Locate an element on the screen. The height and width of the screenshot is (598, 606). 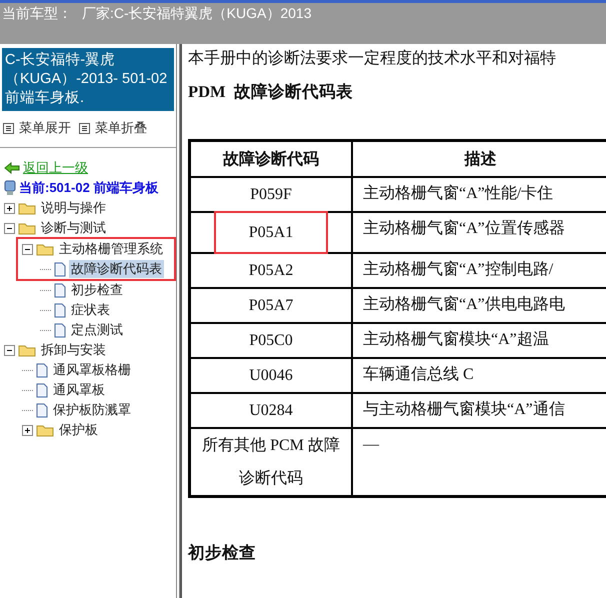
tree-folder: 诊断与测试 is located at coordinates (73, 228).